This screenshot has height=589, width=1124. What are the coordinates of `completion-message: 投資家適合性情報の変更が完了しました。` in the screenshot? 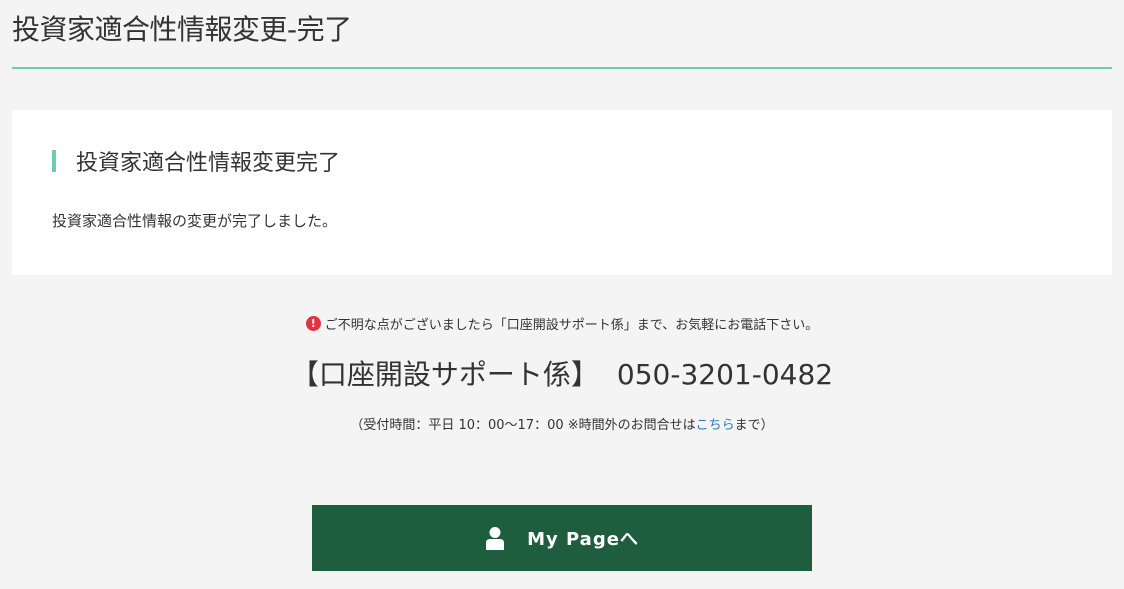 It's located at (195, 221).